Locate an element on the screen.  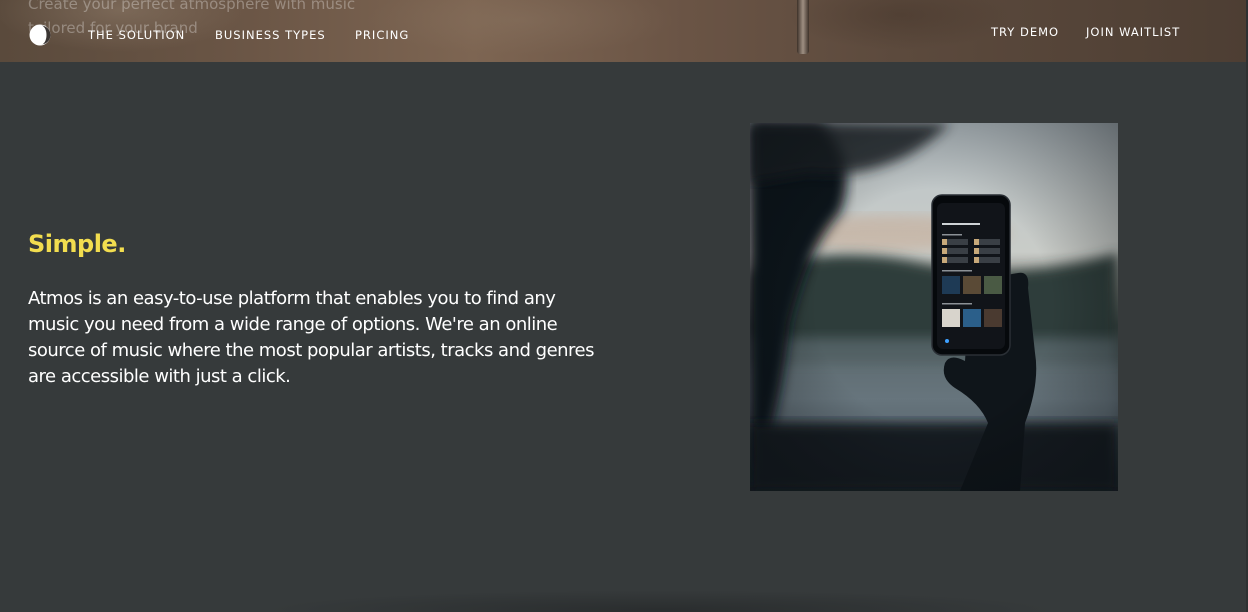
bottom-shadow is located at coordinates (660, 601).